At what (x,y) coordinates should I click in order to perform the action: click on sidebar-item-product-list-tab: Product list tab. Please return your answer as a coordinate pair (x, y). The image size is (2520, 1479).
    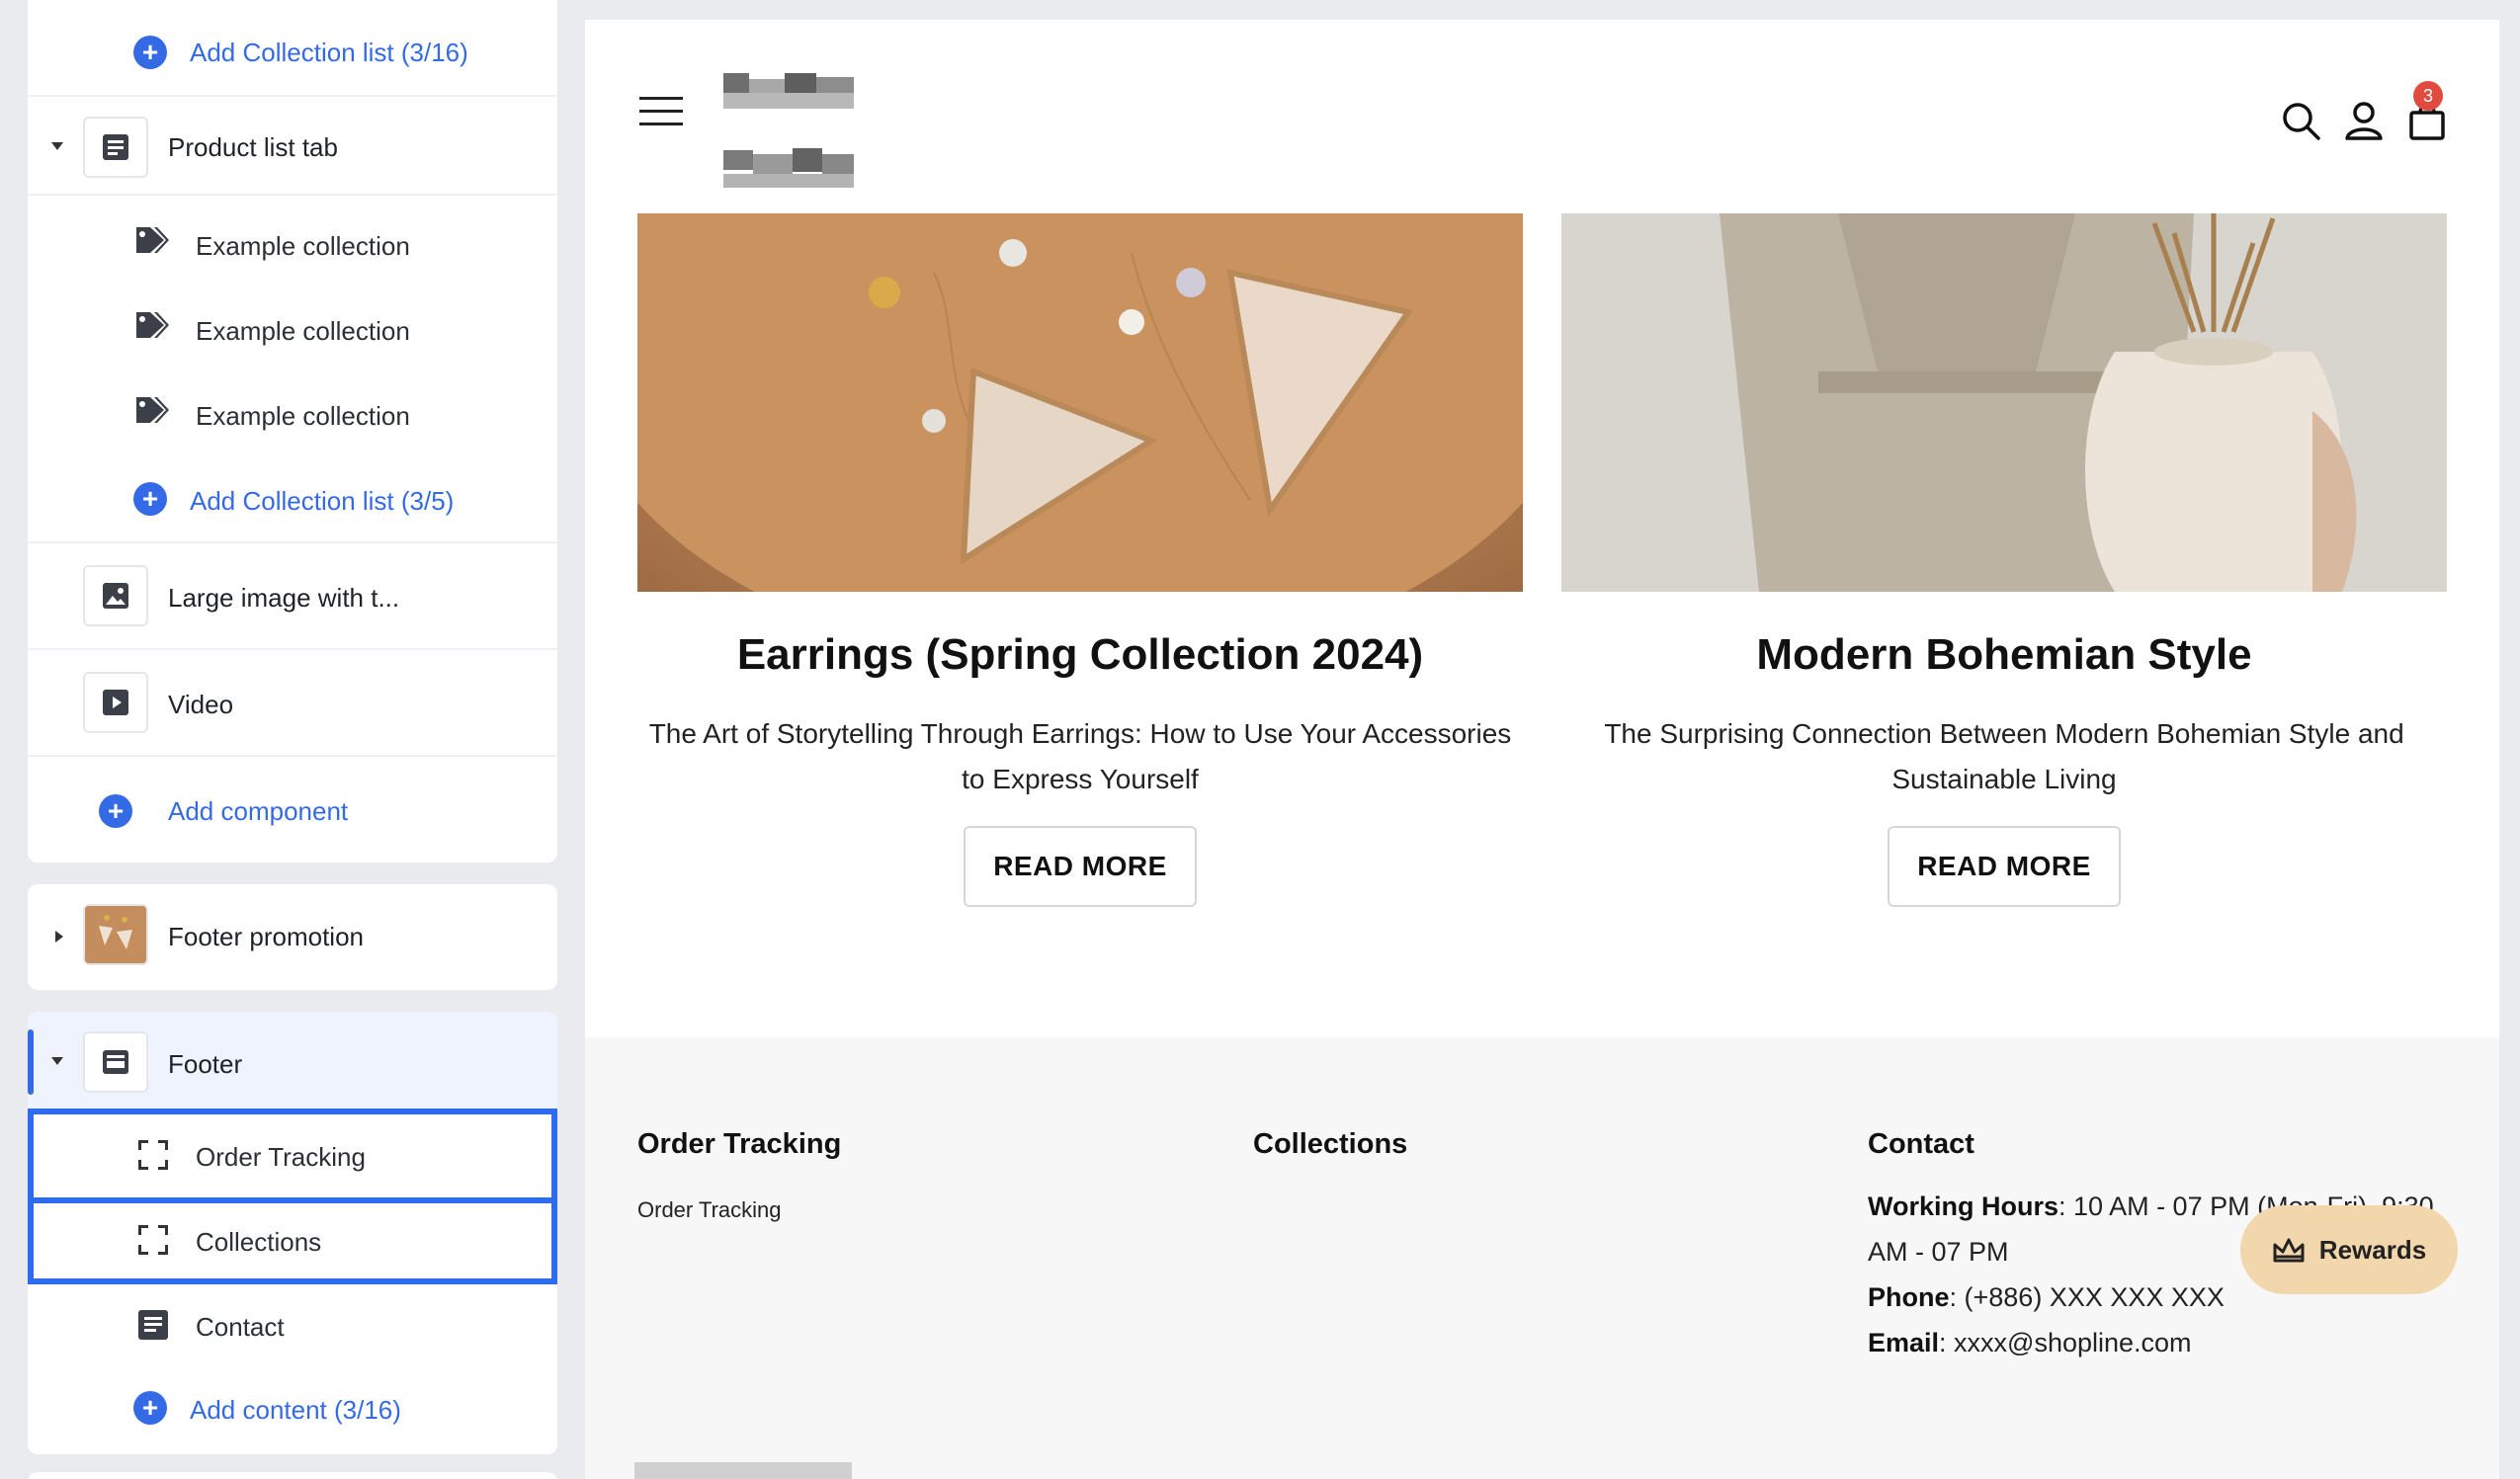
    Looking at the image, I should click on (292, 146).